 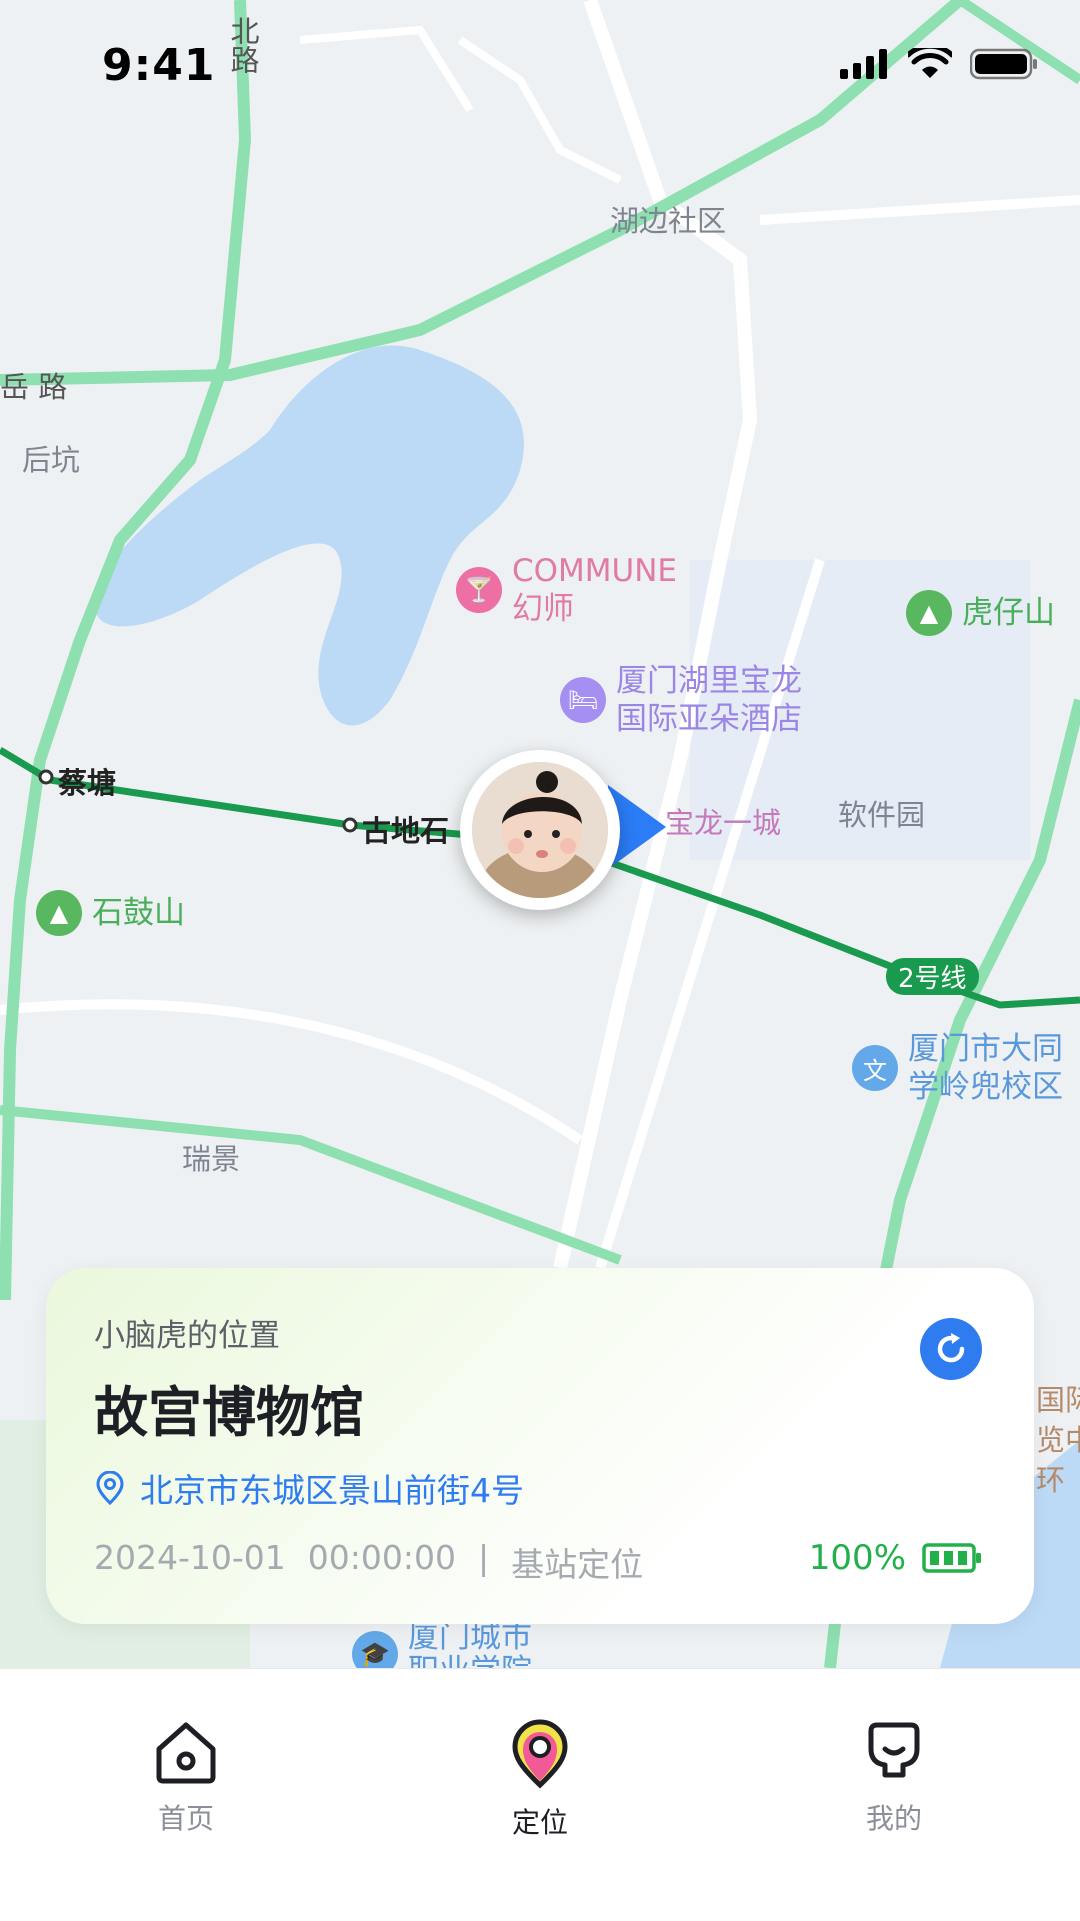 I want to click on profile-icon, so click(x=894, y=1750).